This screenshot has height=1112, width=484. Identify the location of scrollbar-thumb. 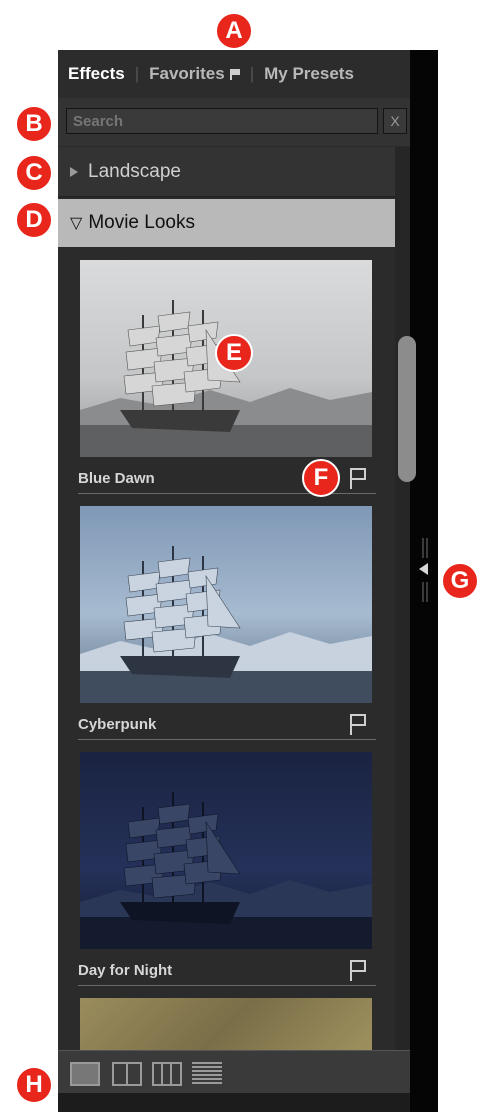
(407, 409).